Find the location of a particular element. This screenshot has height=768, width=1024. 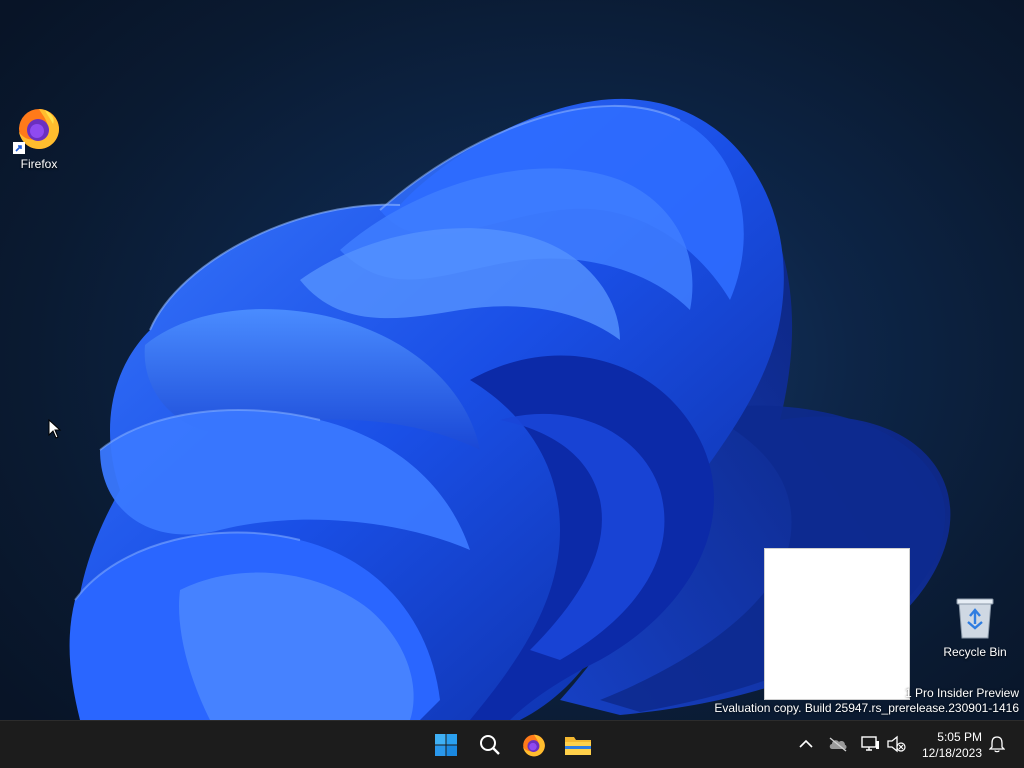

search-icon is located at coordinates (490, 745).